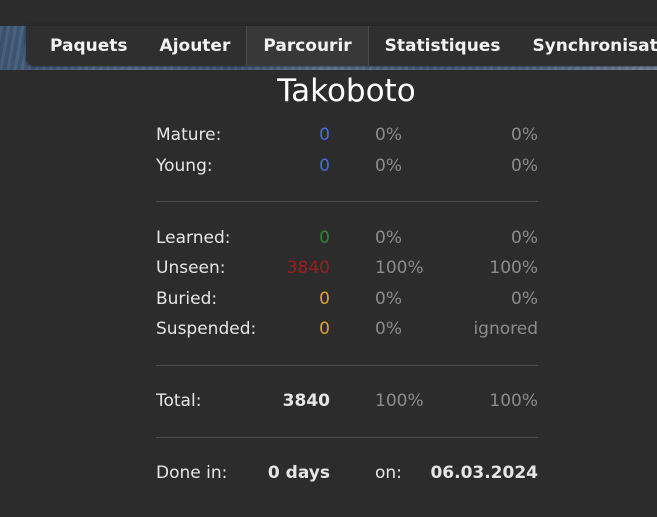  I want to click on stat-row-total: Total: 3840 100% 100%, so click(347, 403).